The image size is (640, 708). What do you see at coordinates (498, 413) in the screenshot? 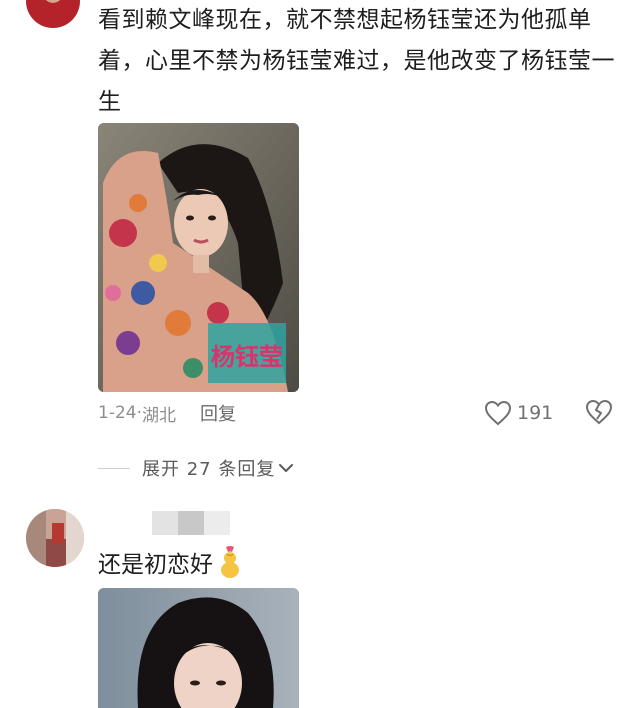
I see `heart-outline-icon` at bounding box center [498, 413].